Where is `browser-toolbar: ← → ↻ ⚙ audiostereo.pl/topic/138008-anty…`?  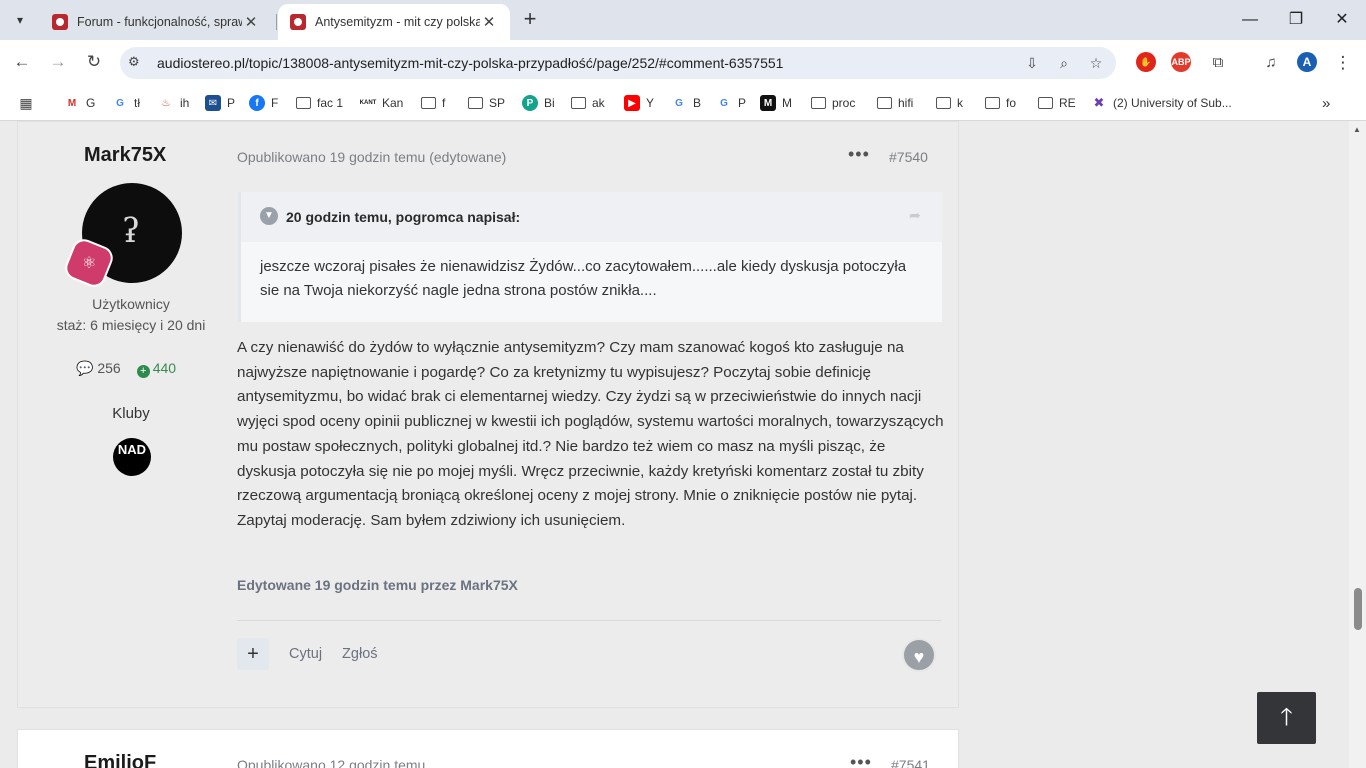 browser-toolbar: ← → ↻ ⚙ audiostereo.pl/topic/138008-anty… is located at coordinates (683, 62).